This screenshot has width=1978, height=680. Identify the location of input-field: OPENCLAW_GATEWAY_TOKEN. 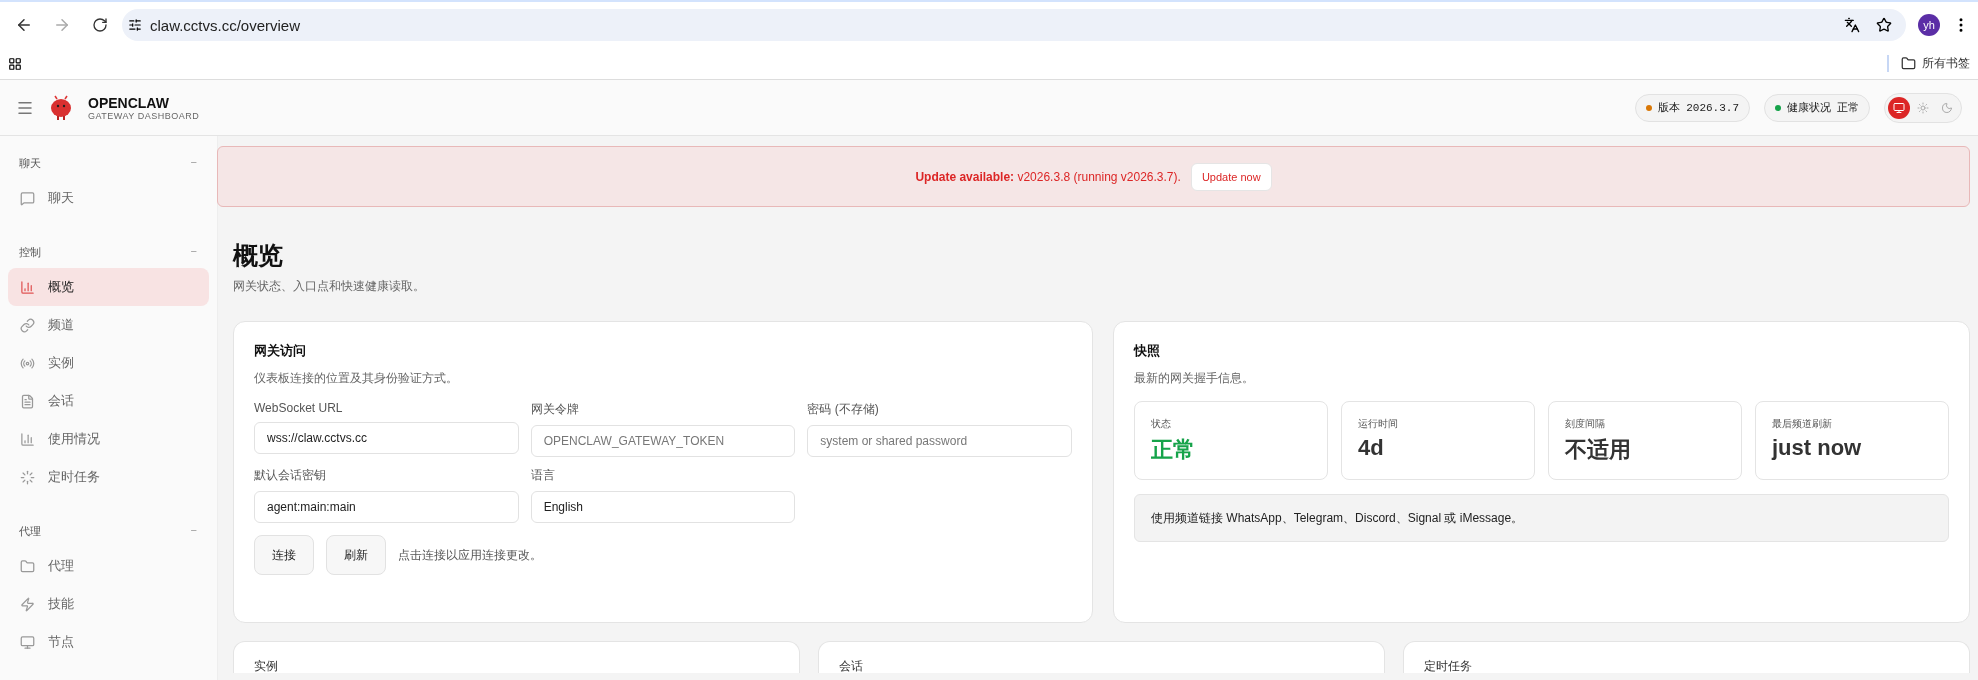
(663, 441).